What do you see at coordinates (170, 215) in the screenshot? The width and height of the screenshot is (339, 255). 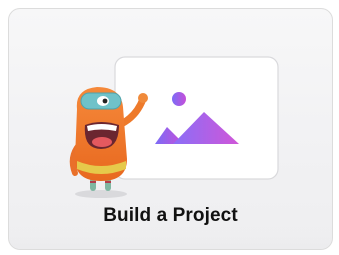 I see `card-title: Build a Project` at bounding box center [170, 215].